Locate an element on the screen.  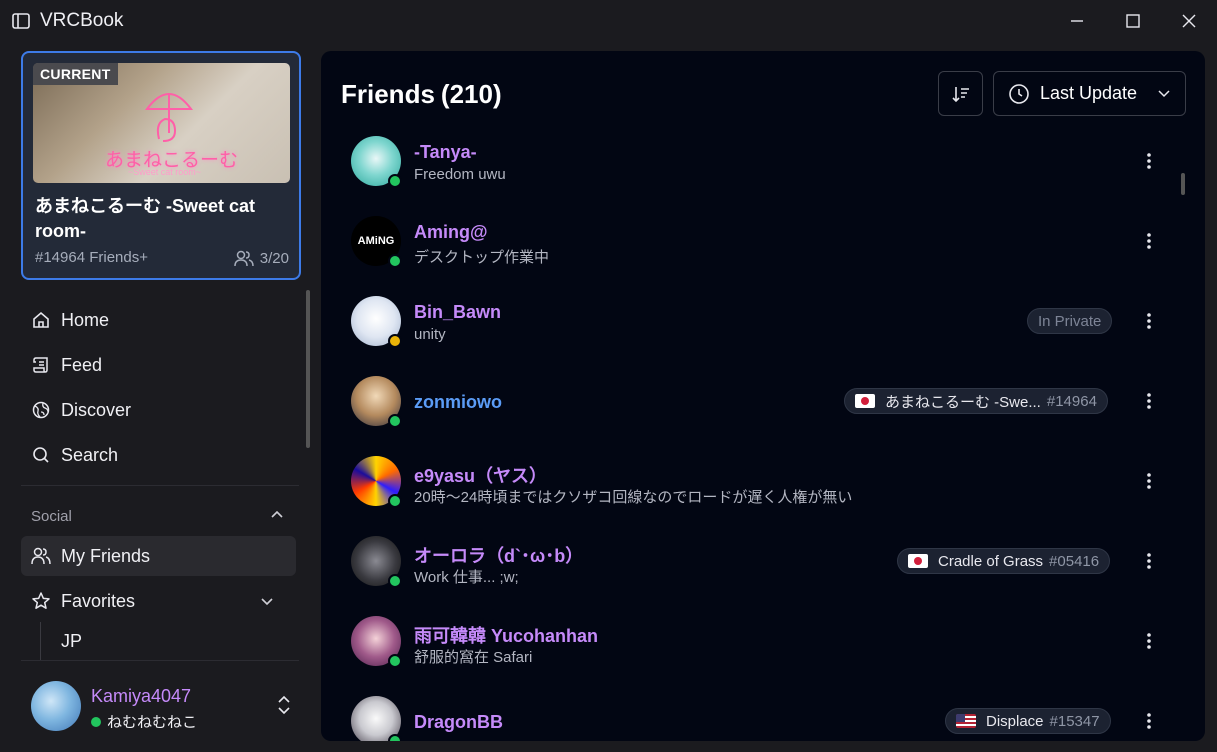
sidebar-toggle-icon is located at coordinates (21, 21).